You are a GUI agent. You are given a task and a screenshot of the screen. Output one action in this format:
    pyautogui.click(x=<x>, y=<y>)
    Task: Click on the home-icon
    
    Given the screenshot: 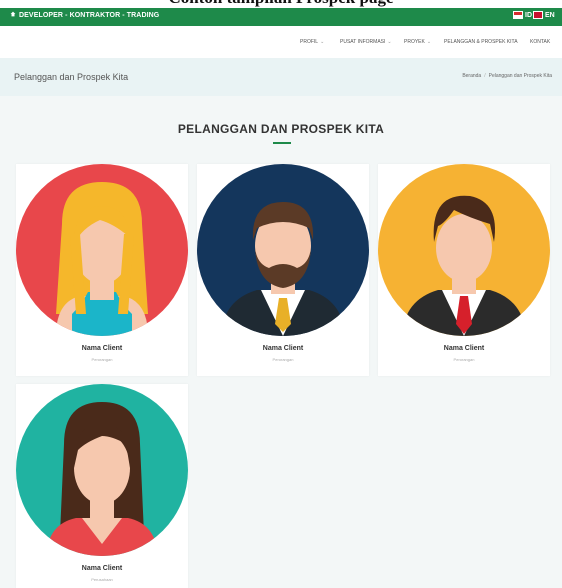 What is the action you would take?
    pyautogui.click(x=13, y=14)
    